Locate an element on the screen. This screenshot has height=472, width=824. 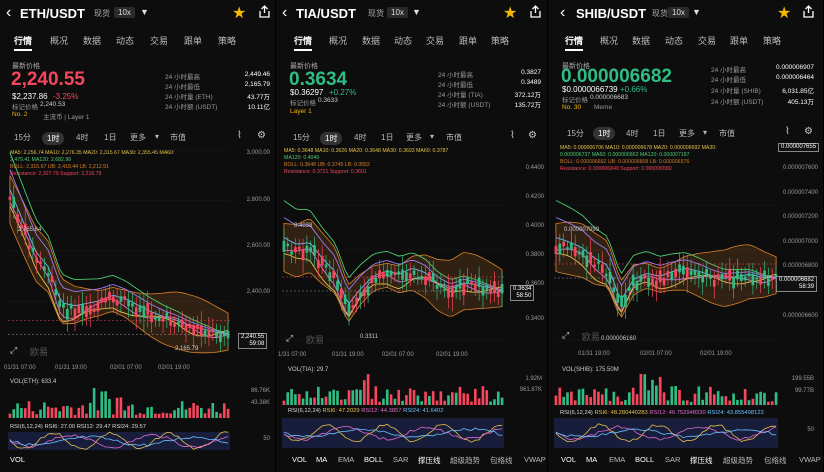
x-axis-label: 01/31 19:00 is located at coordinates (594, 354).